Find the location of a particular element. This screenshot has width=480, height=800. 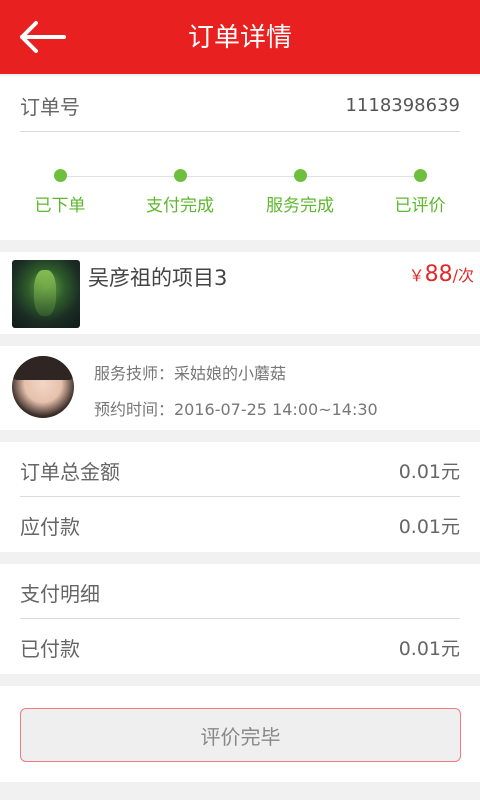

payable-row: 应付款 0.01元 is located at coordinates (240, 525).